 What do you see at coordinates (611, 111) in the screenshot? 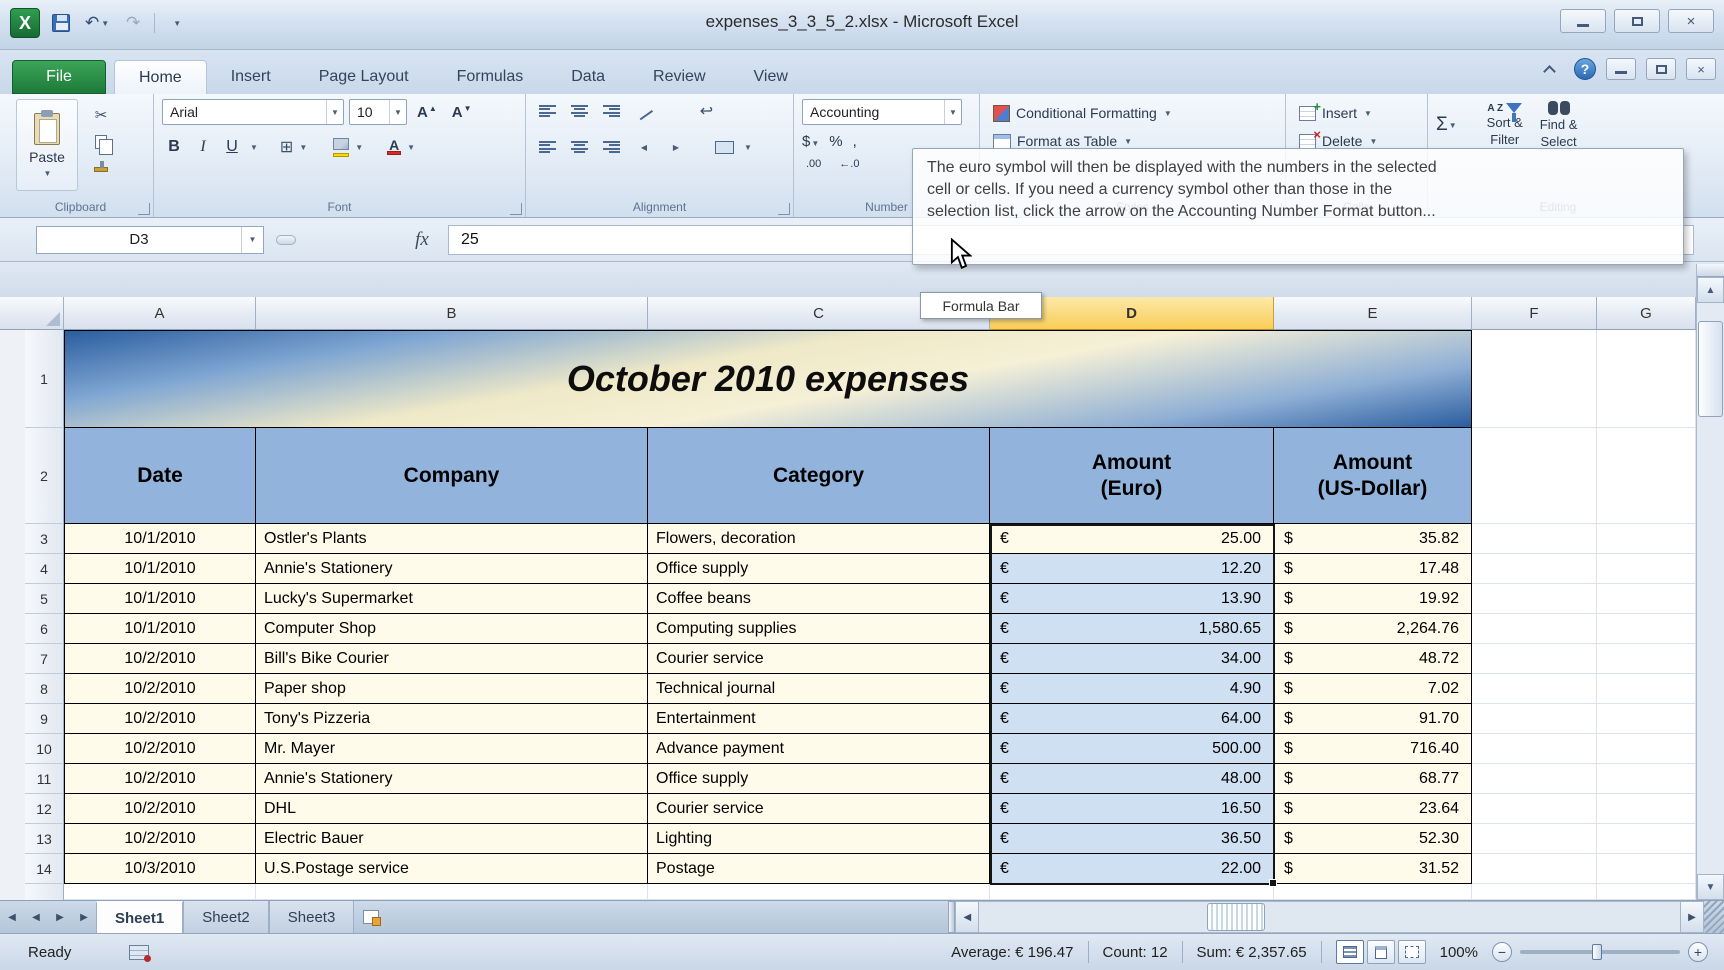
I see `align-bottom-button` at bounding box center [611, 111].